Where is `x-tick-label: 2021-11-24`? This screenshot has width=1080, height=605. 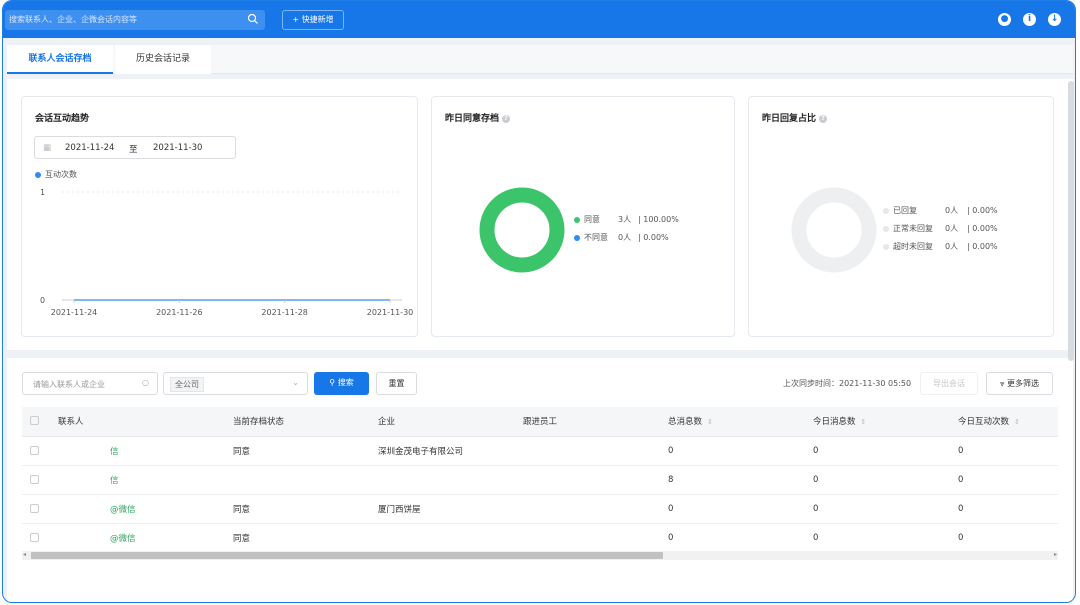 x-tick-label: 2021-11-24 is located at coordinates (74, 312).